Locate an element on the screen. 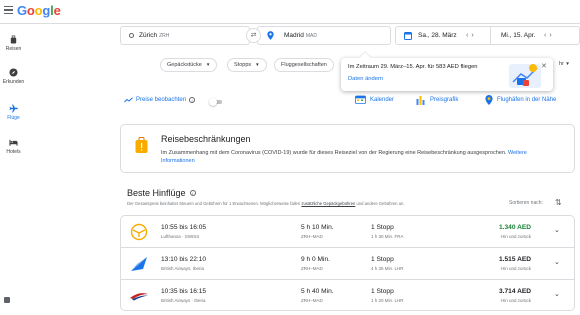  flight-layover: 1 h 30 Min. FRA is located at coordinates (387, 236).